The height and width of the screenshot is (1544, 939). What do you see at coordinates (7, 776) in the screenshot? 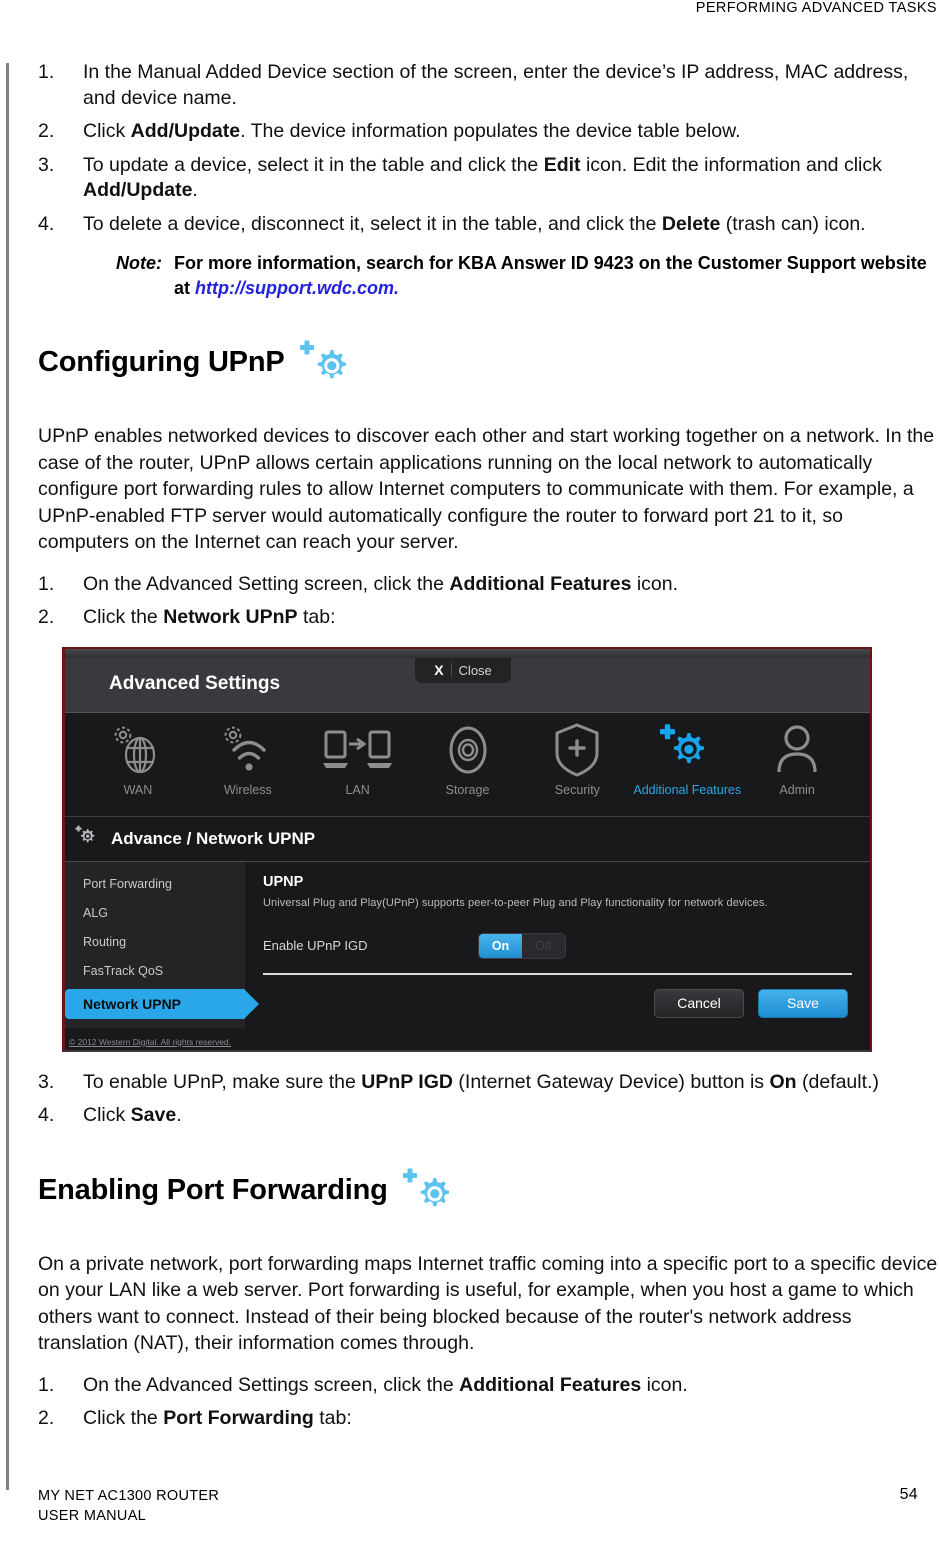
I see `left-margin-rule` at bounding box center [7, 776].